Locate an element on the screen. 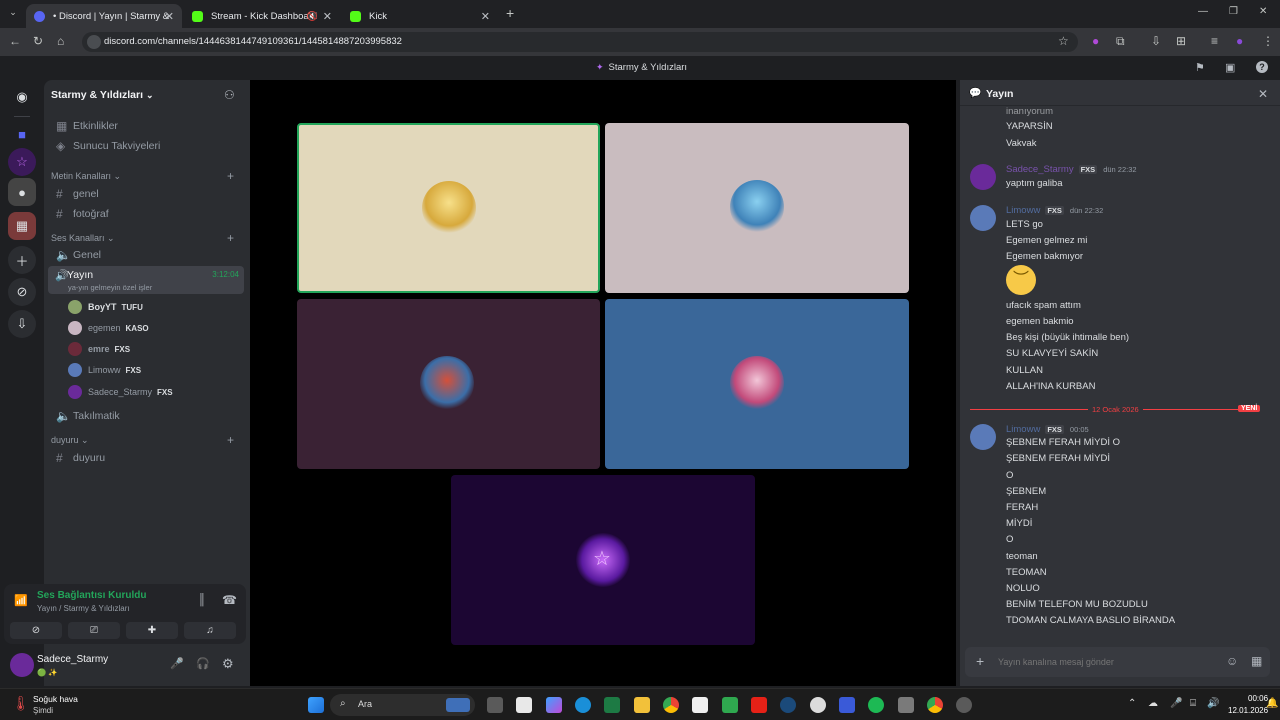 Image resolution: width=1280 pixels, height=720 pixels. onedrive-icon: ☁ is located at coordinates (1153, 703).